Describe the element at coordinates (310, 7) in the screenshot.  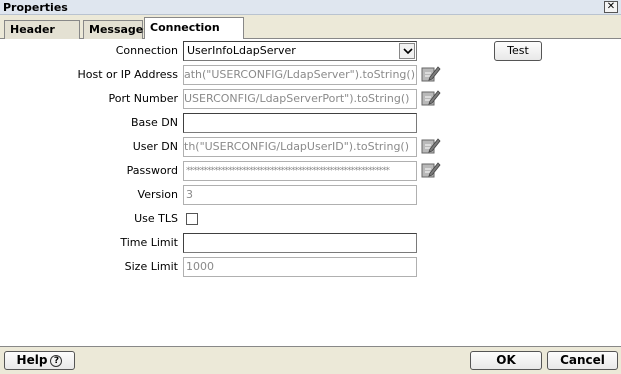
I see `title-bar: Properties ✕` at that location.